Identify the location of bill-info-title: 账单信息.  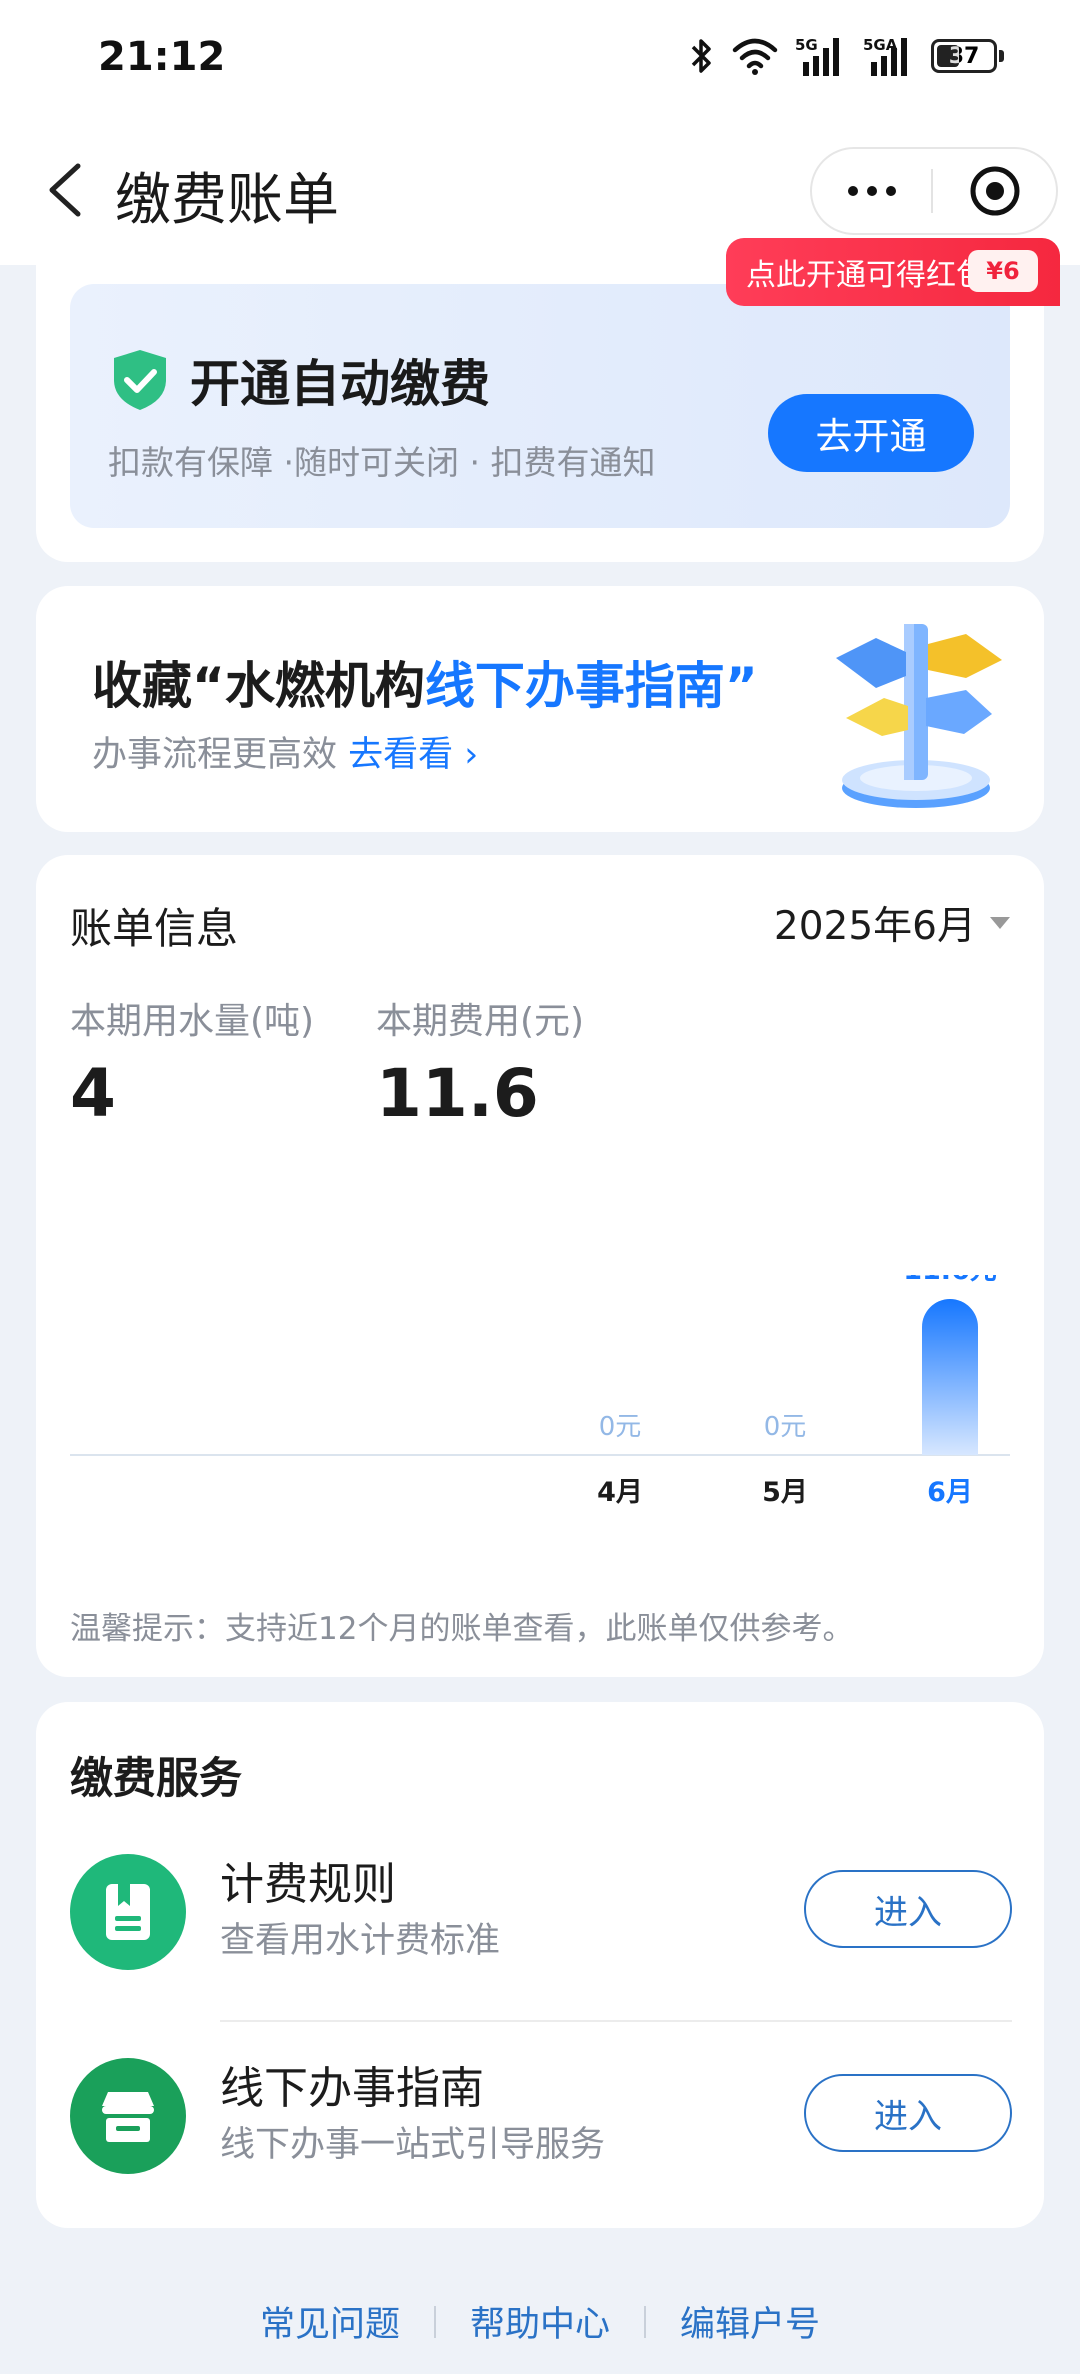
(154, 928).